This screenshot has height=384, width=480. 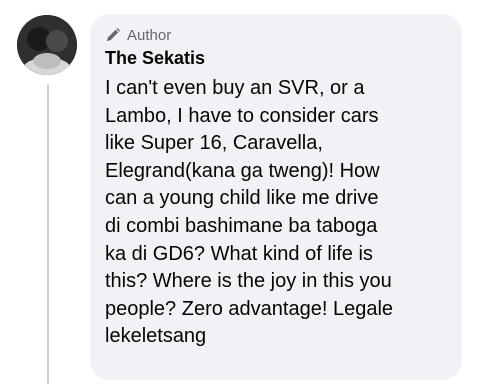 I want to click on author-badge-label: Author, so click(x=149, y=35).